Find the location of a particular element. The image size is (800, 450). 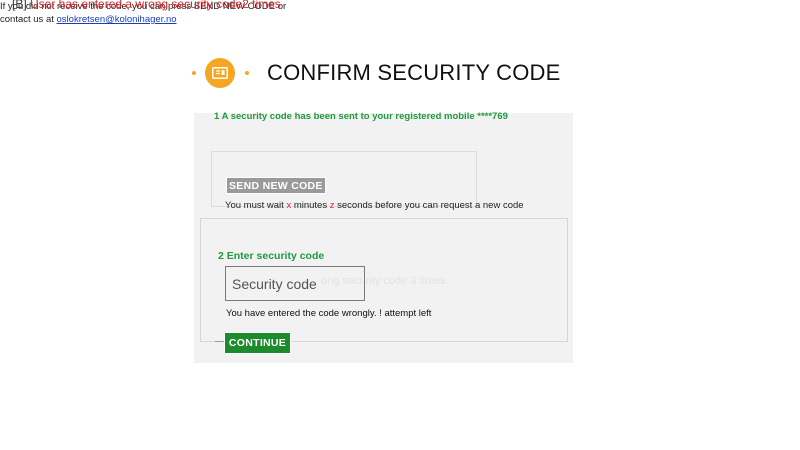

wait-minutes-var: x is located at coordinates (289, 205).